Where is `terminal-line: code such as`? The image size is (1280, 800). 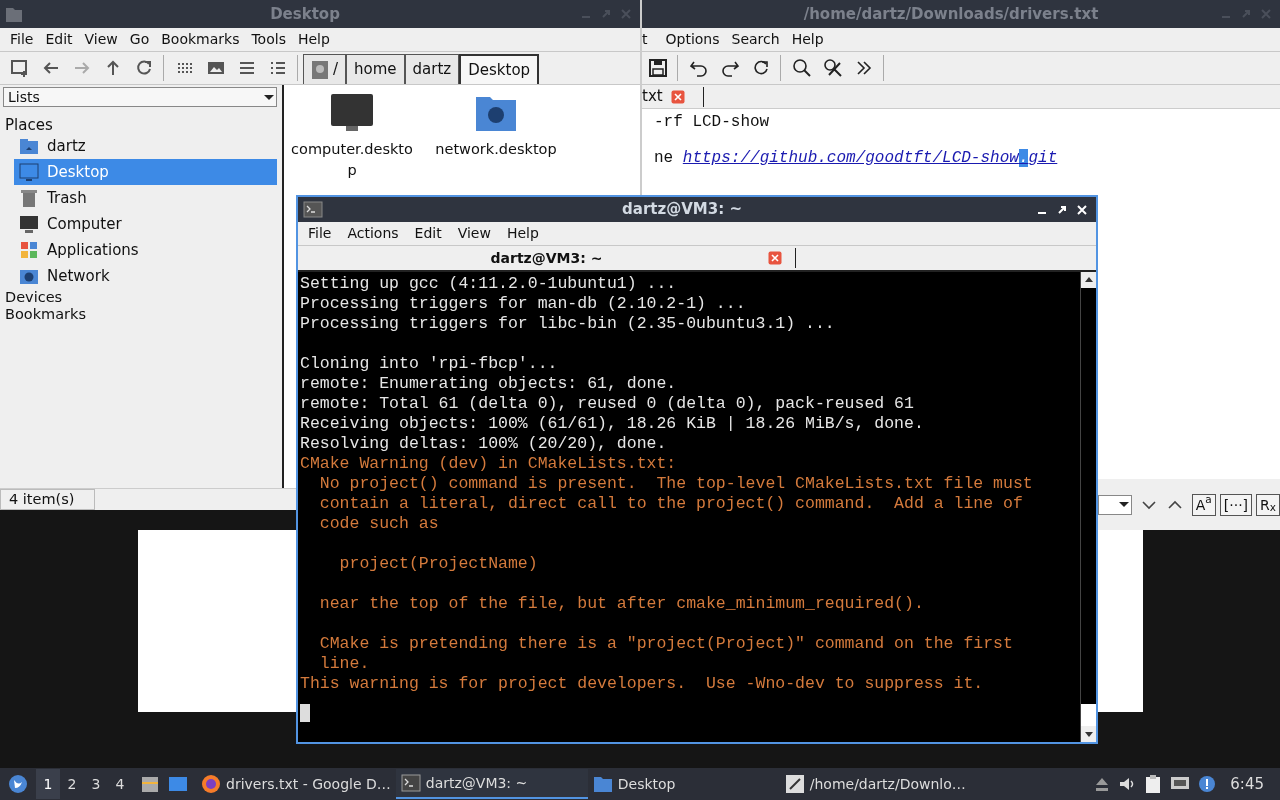 terminal-line: code such as is located at coordinates (379, 524).